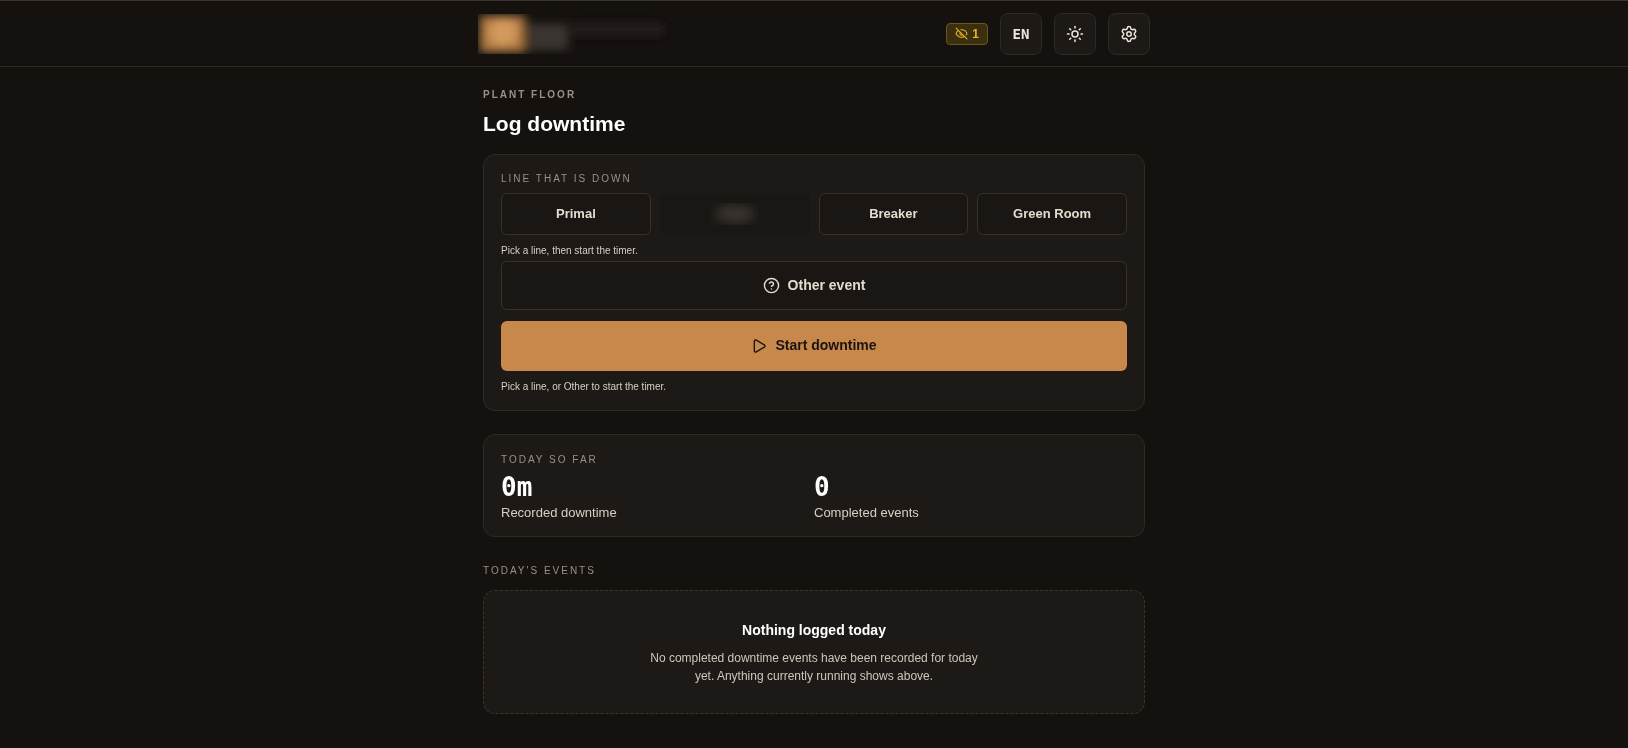 The height and width of the screenshot is (748, 1628). What do you see at coordinates (962, 33) in the screenshot?
I see `eye-off-icon` at bounding box center [962, 33].